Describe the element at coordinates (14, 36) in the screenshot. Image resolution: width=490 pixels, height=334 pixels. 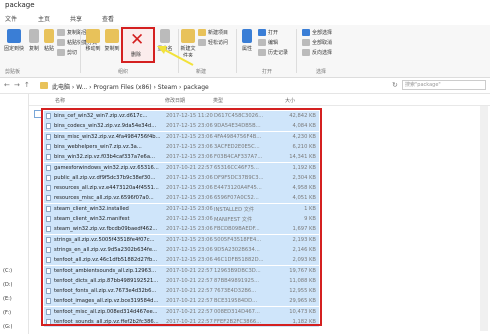
I see `pin-icon` at that location.